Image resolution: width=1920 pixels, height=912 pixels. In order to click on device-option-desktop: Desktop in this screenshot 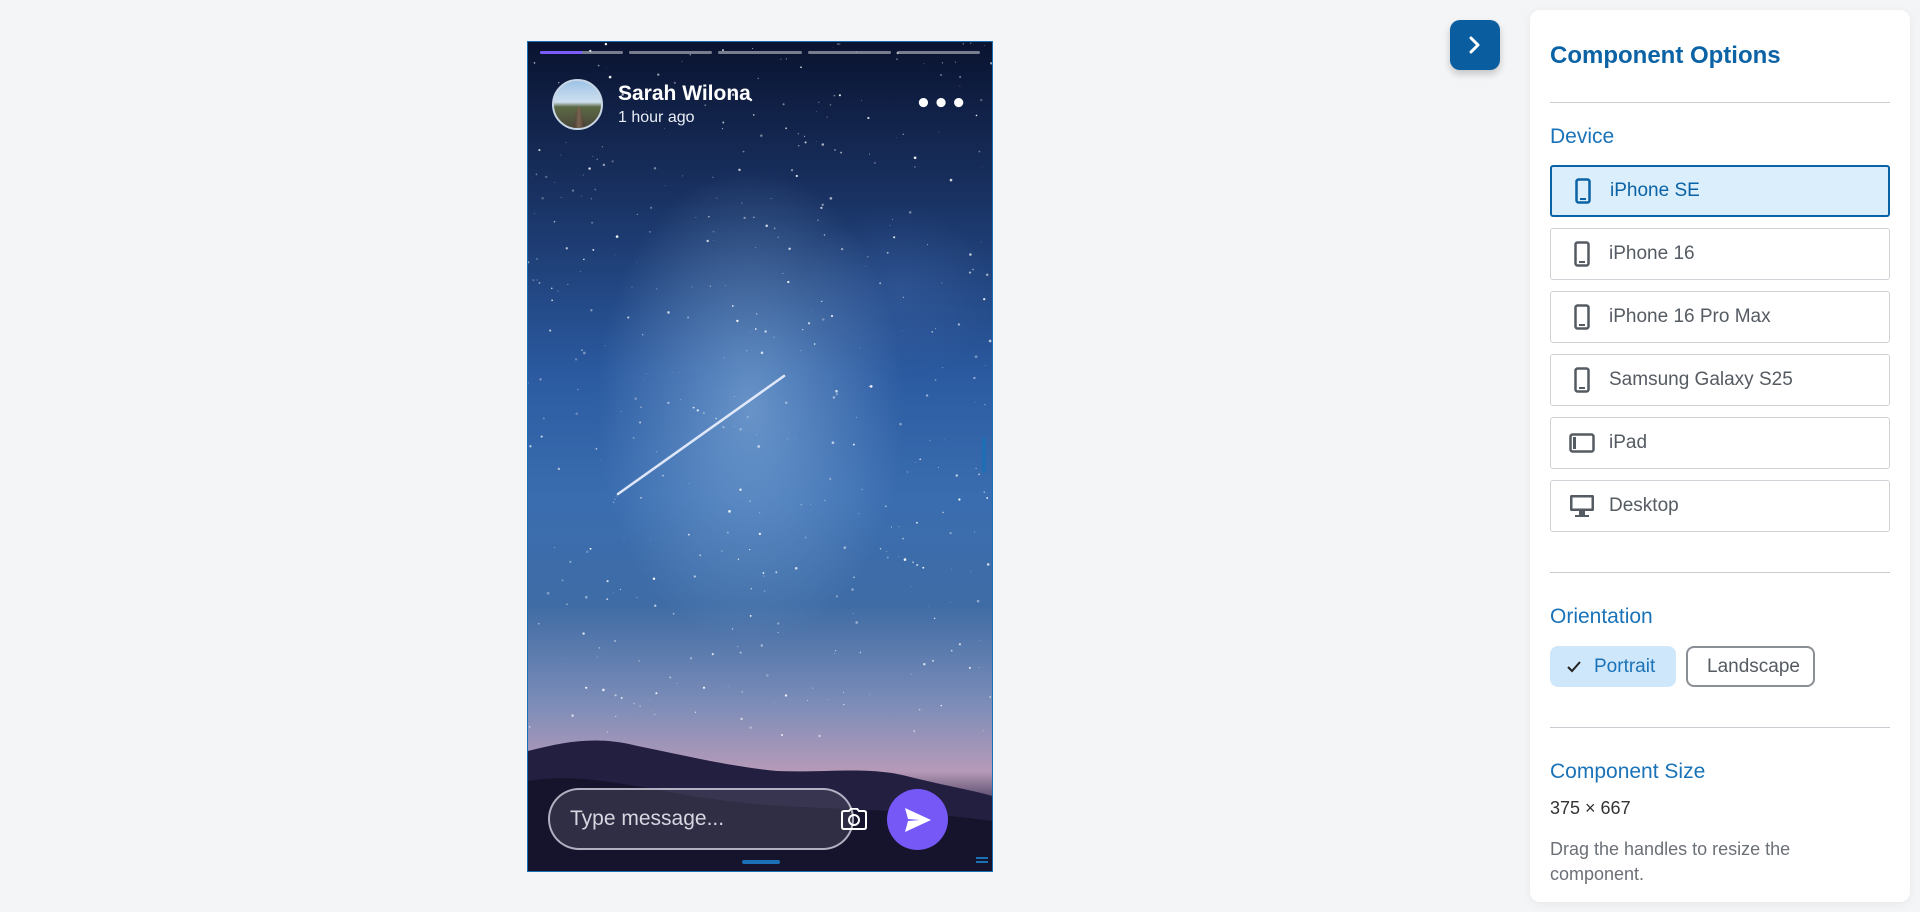, I will do `click(1720, 506)`.